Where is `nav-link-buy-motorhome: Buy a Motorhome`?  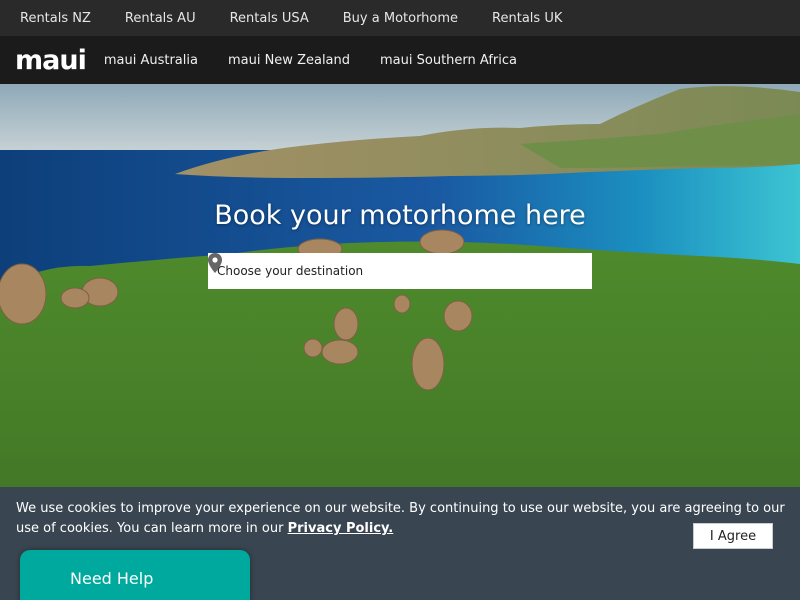 nav-link-buy-motorhome: Buy a Motorhome is located at coordinates (400, 18).